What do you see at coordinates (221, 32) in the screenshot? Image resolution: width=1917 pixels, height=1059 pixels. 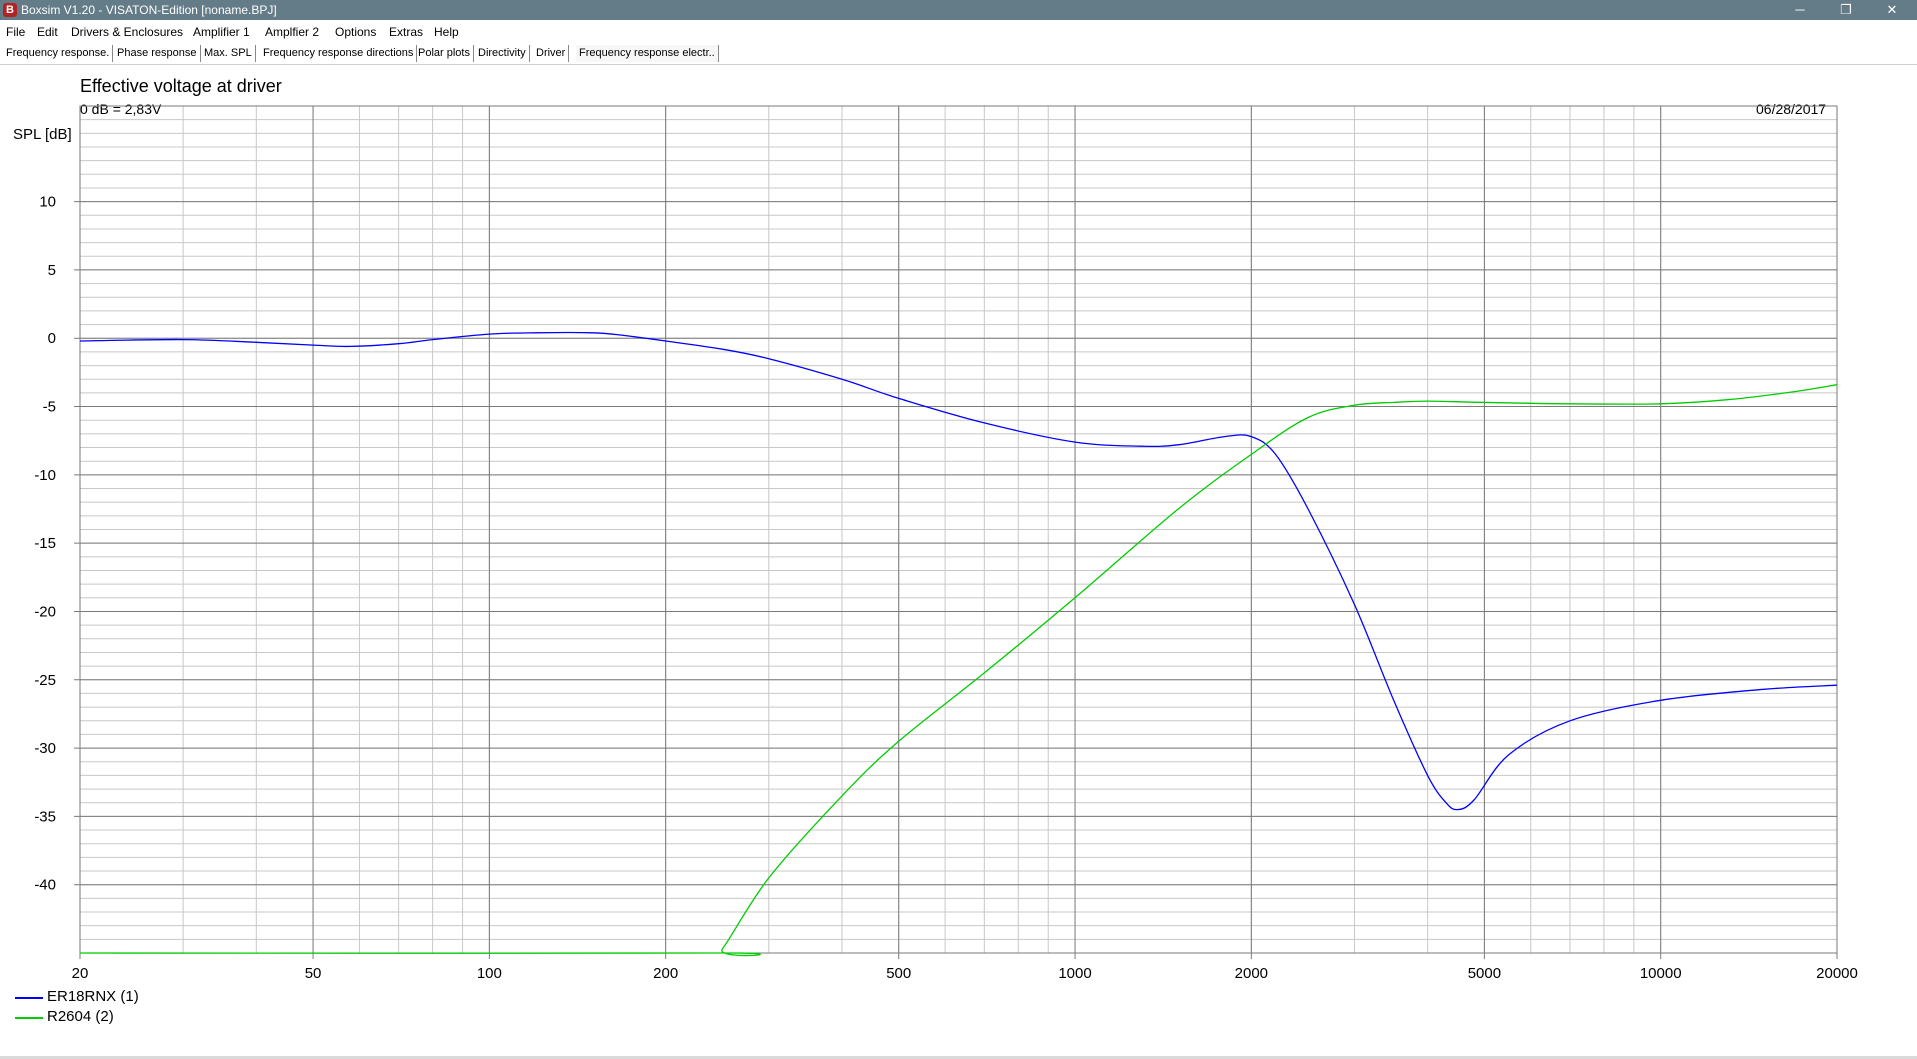 I see `menu-amplifier-1: Amplifier 1` at bounding box center [221, 32].